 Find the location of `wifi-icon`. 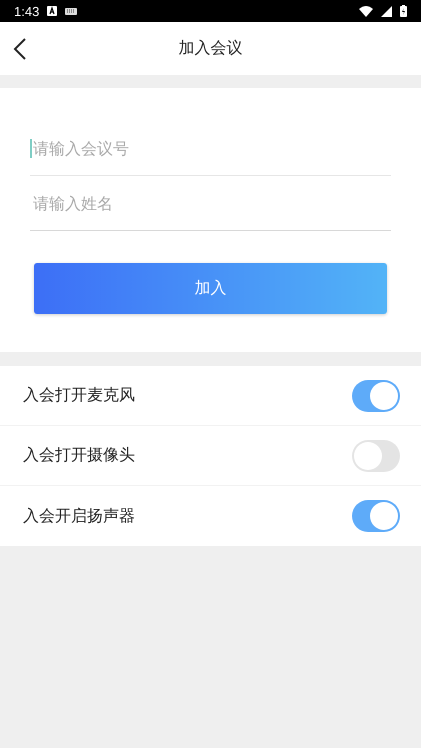

wifi-icon is located at coordinates (366, 11).